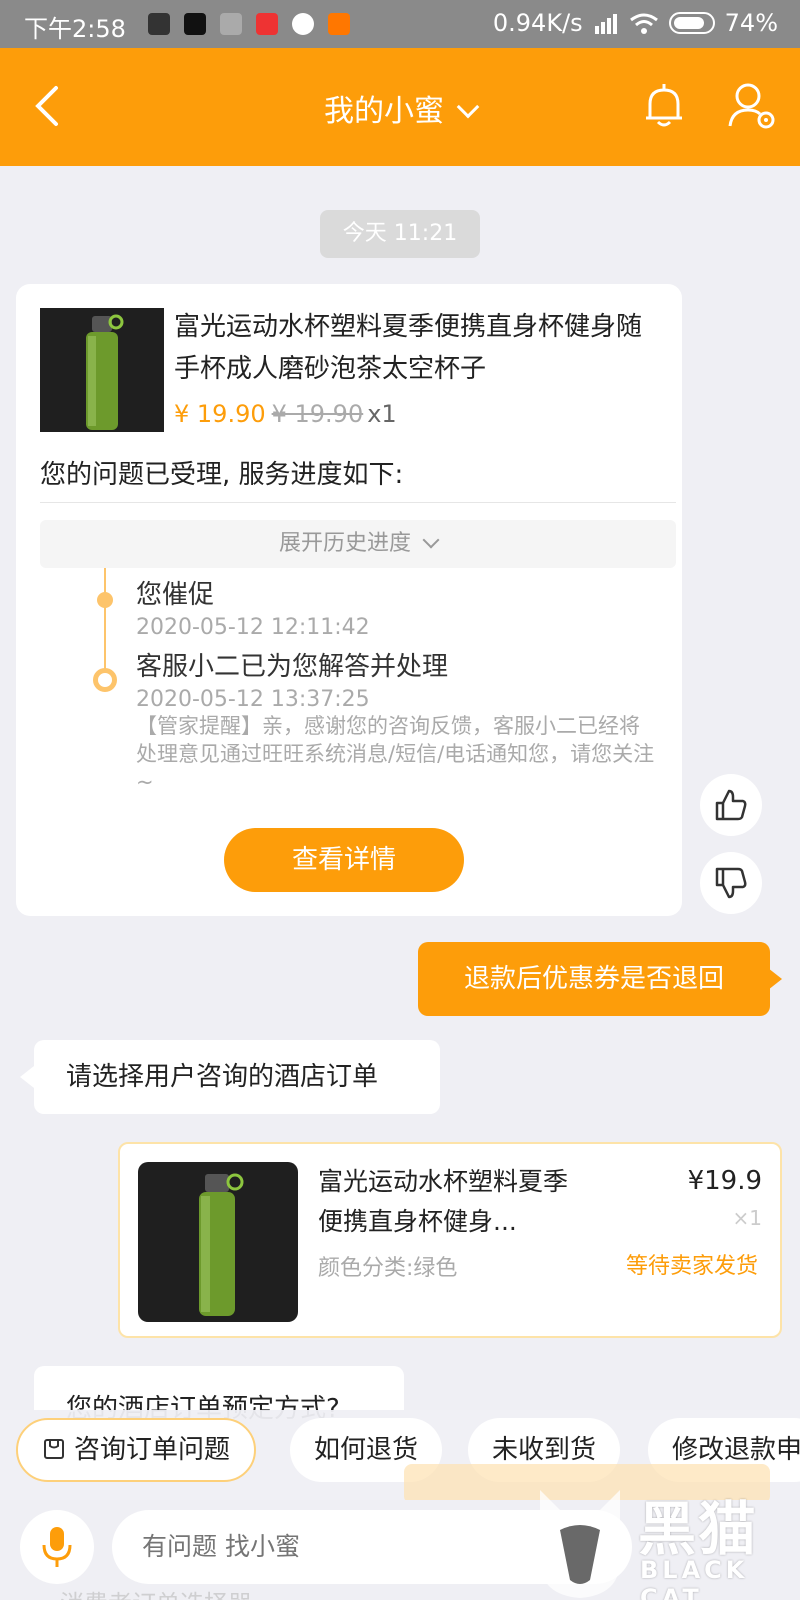  I want to click on timeline-dot-current, so click(105, 680).